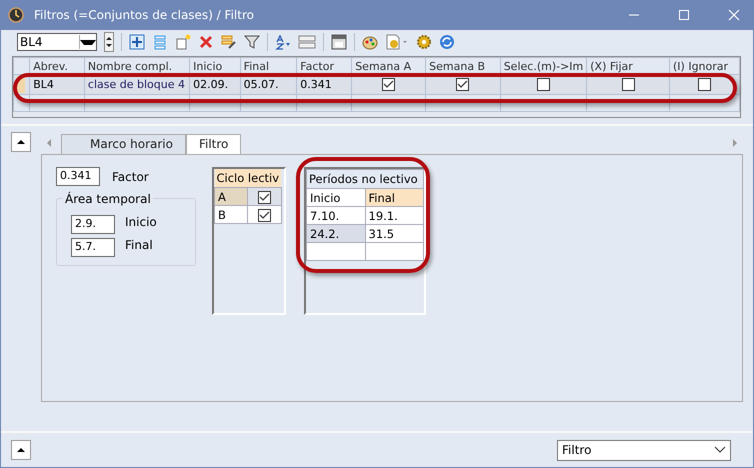 The width and height of the screenshot is (754, 468). Describe the element at coordinates (365, 179) in the screenshot. I see `table-header: Períodos no lectivo` at that location.